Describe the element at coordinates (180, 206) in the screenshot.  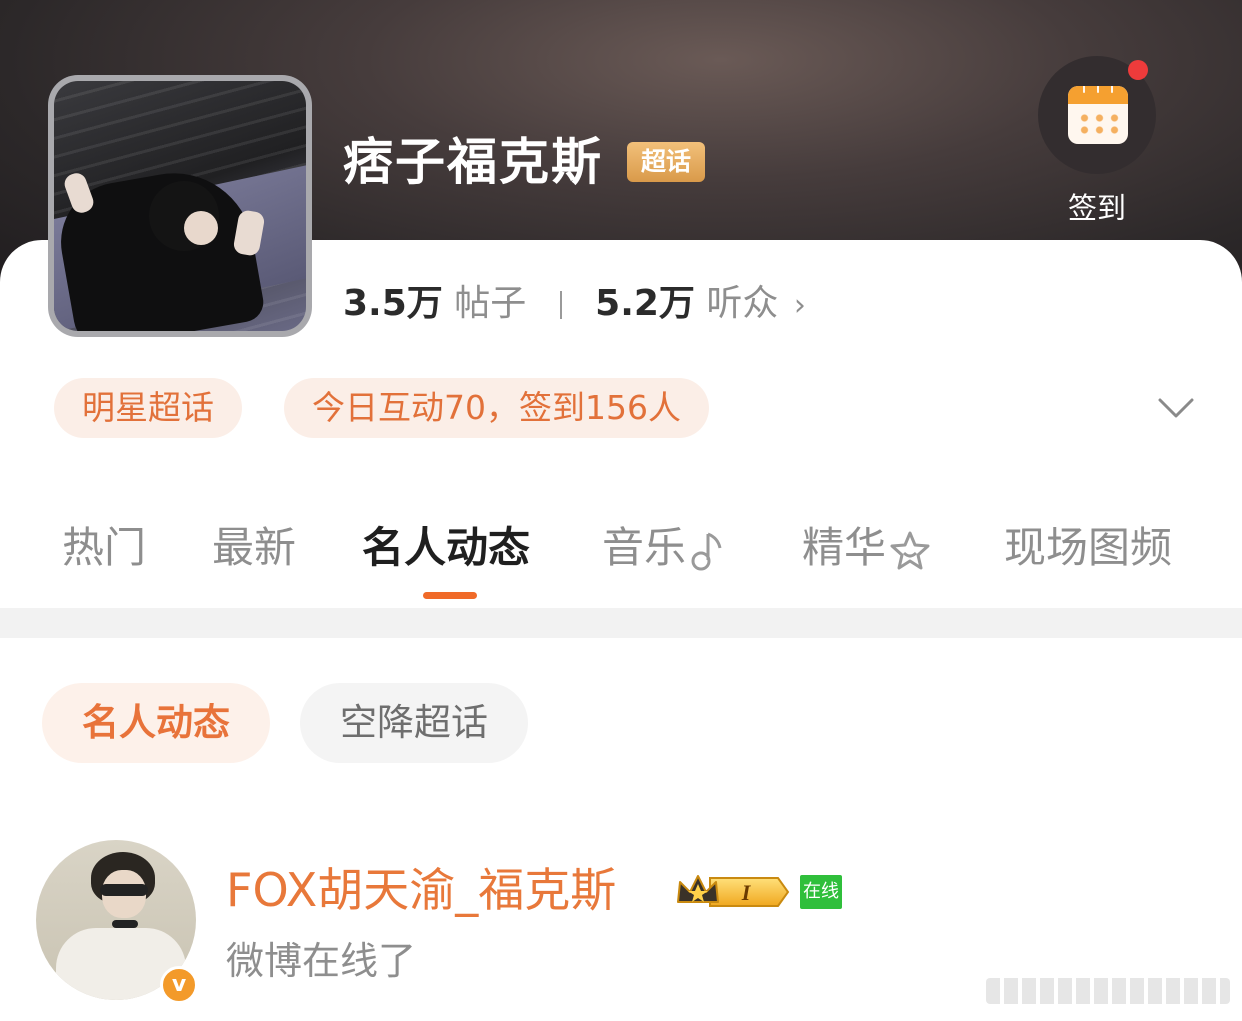
I see `topic-cover-image` at that location.